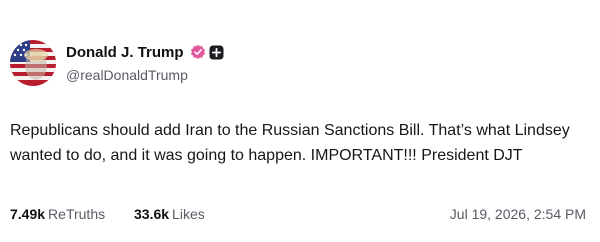  What do you see at coordinates (152, 214) in the screenshot?
I see `likes-count: 33.6k` at bounding box center [152, 214].